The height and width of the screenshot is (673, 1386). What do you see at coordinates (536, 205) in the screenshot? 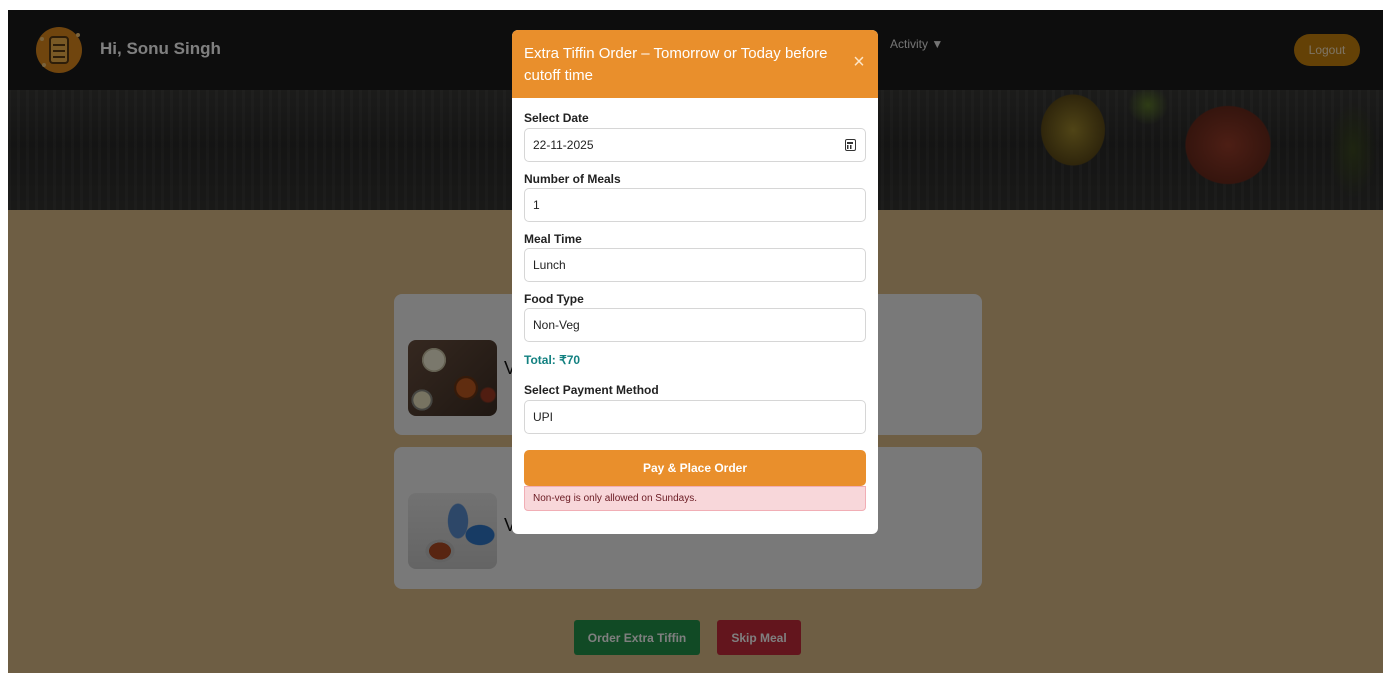
I see `number-of-meals-value: 1` at bounding box center [536, 205].